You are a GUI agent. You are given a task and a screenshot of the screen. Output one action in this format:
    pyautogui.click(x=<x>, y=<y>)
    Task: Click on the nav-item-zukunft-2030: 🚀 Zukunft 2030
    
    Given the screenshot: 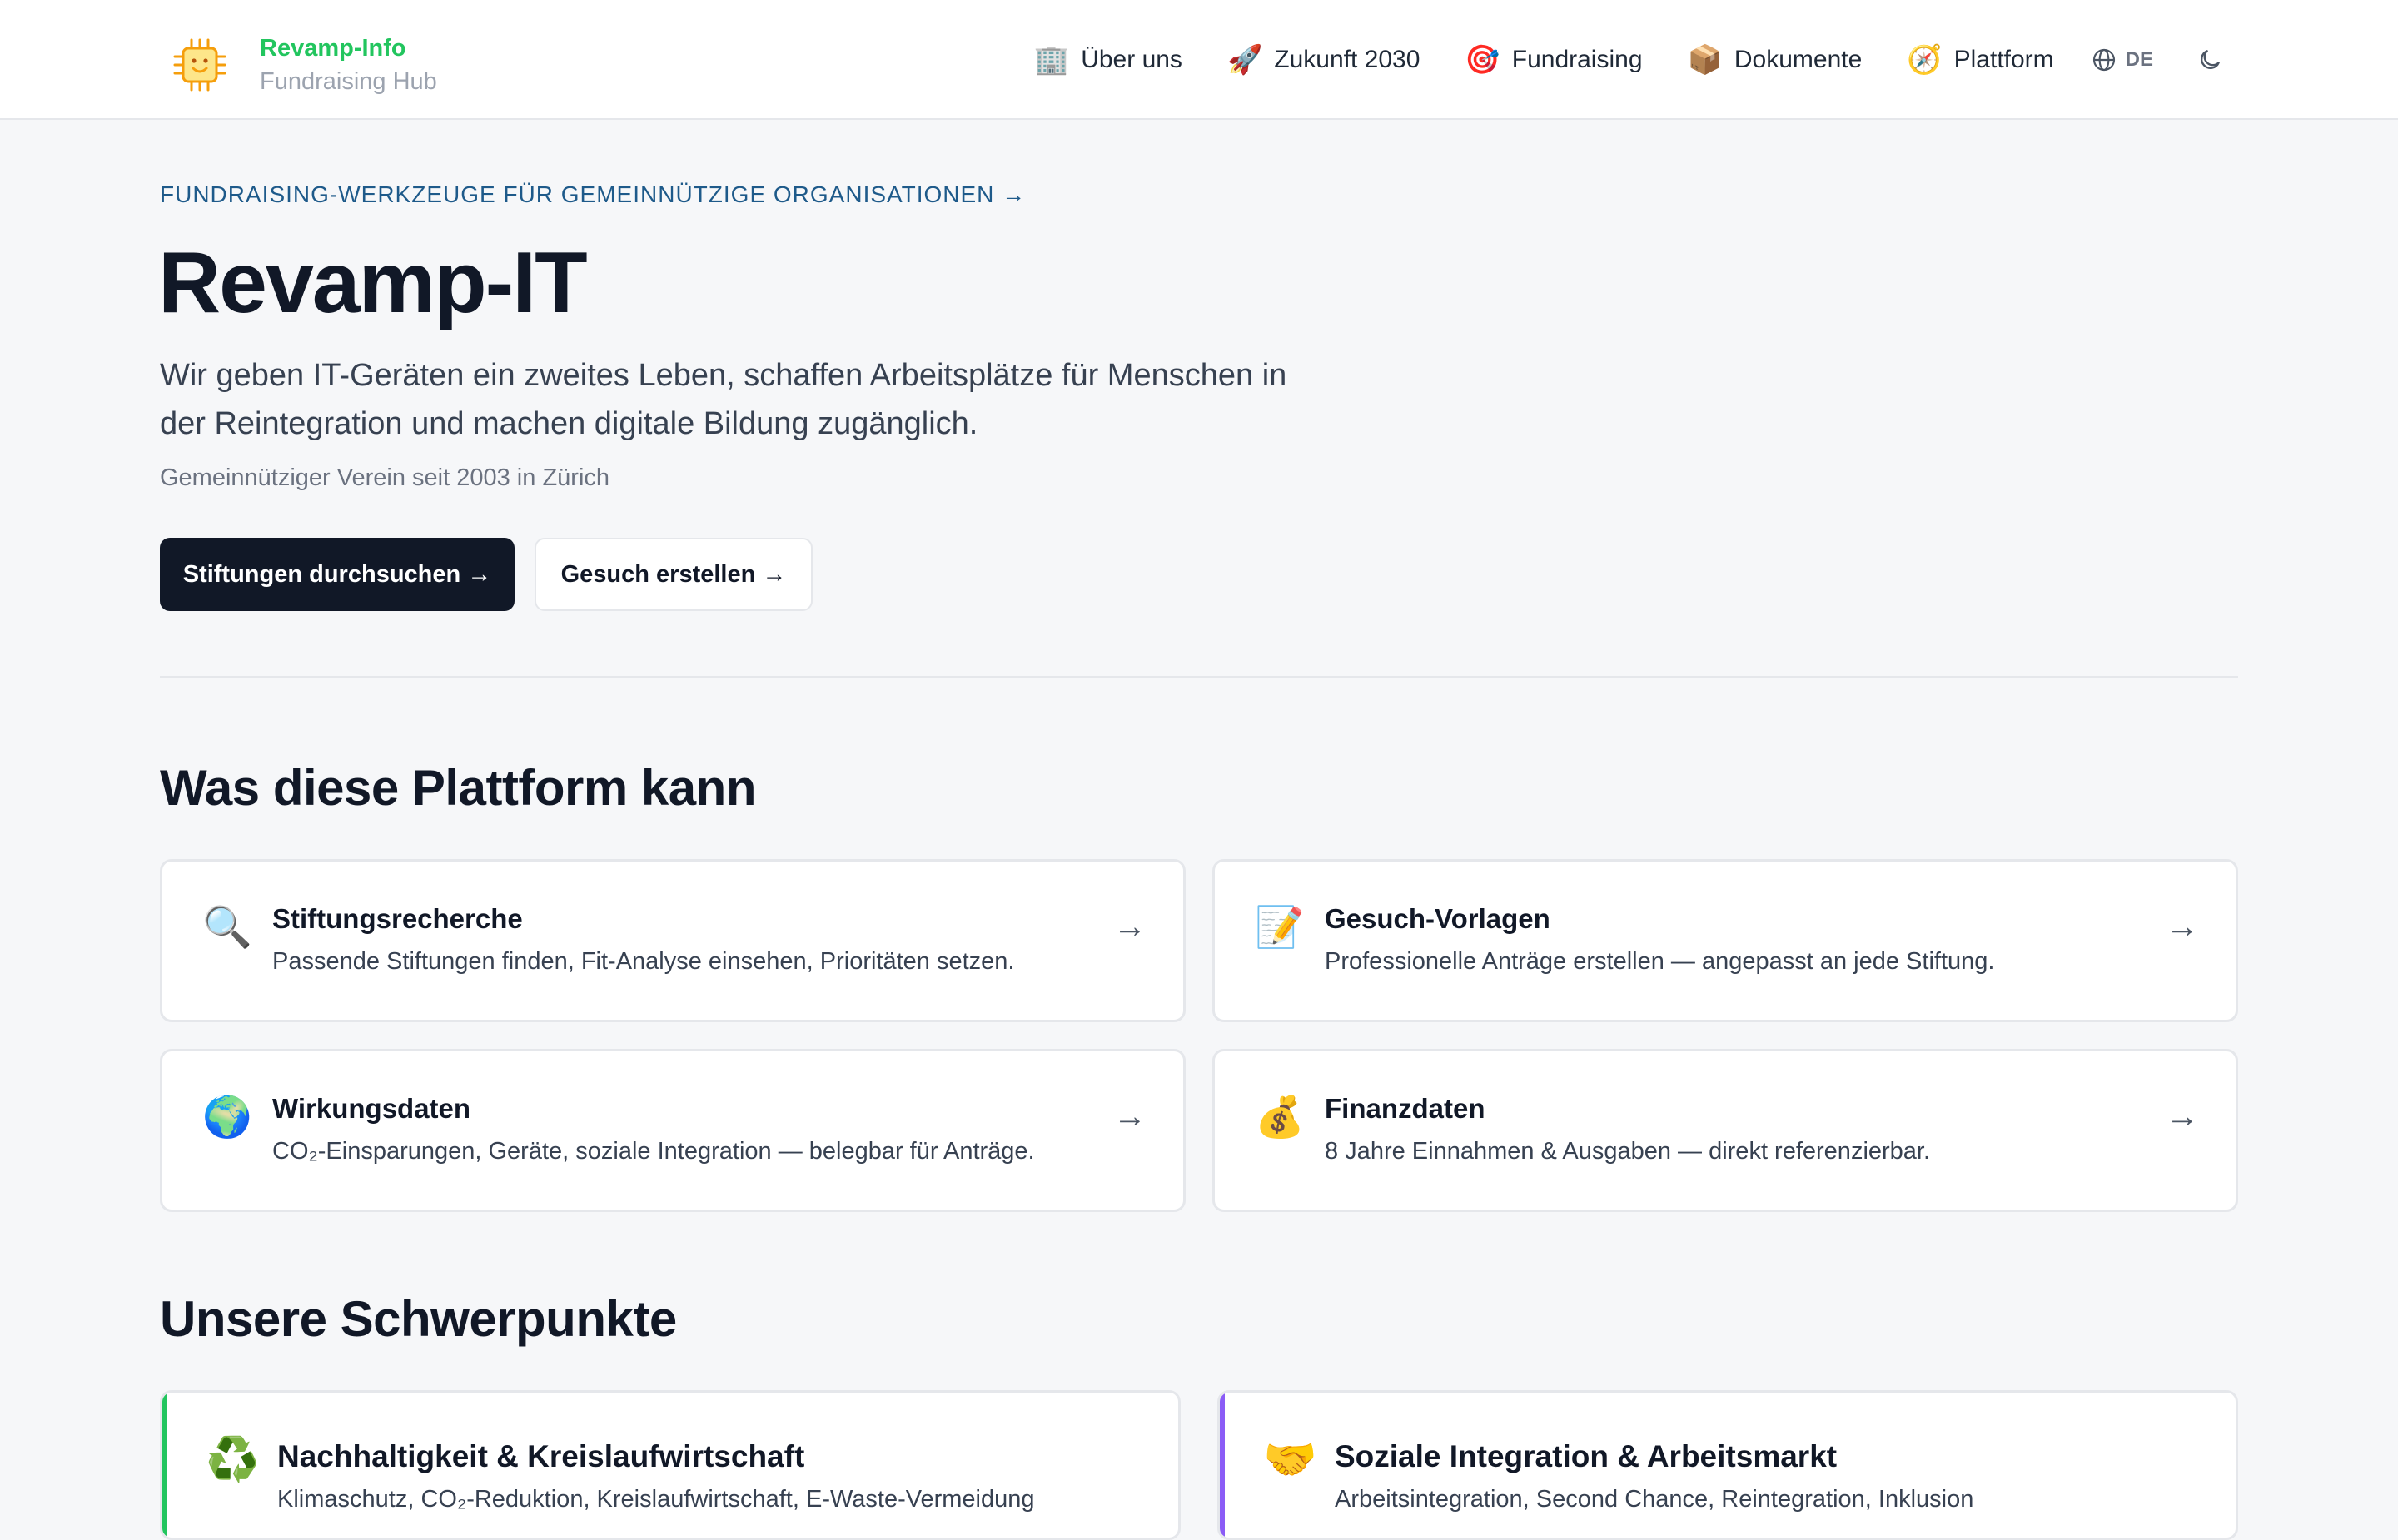 What is the action you would take?
    pyautogui.click(x=1323, y=60)
    